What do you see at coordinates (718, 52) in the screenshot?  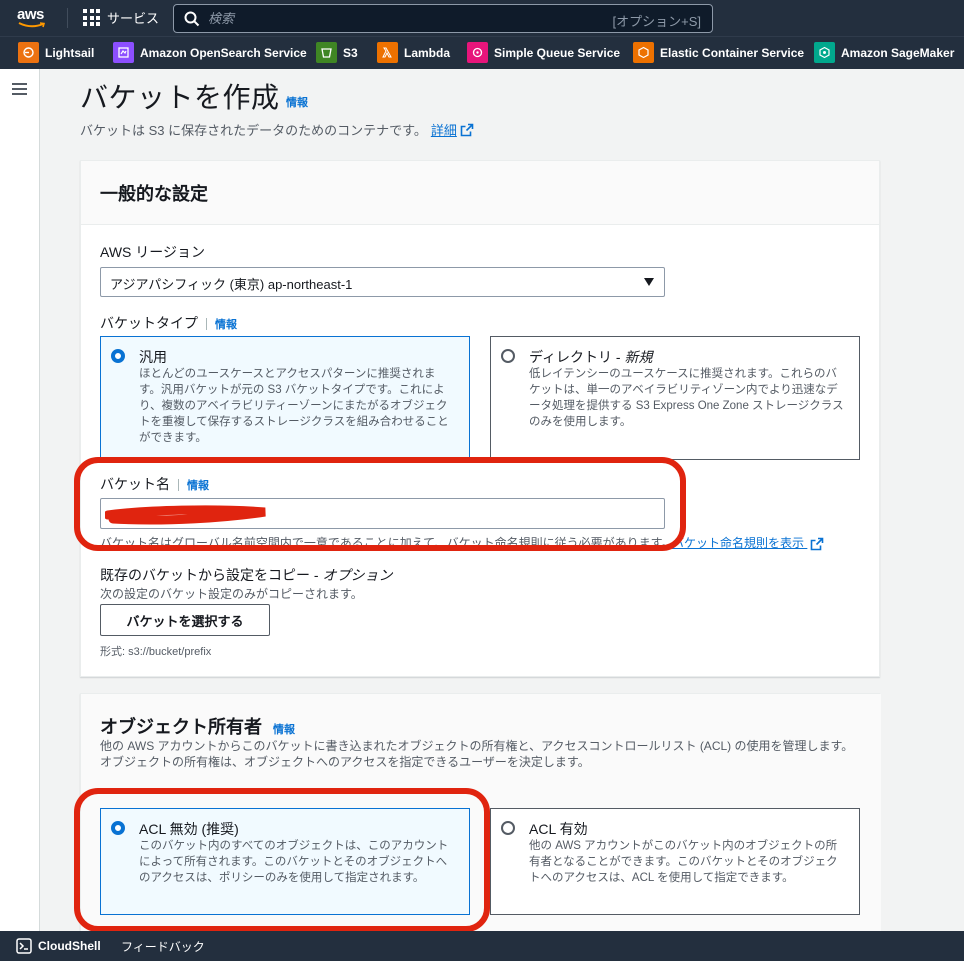 I see `favorite-ecs: Elastic Container Service` at bounding box center [718, 52].